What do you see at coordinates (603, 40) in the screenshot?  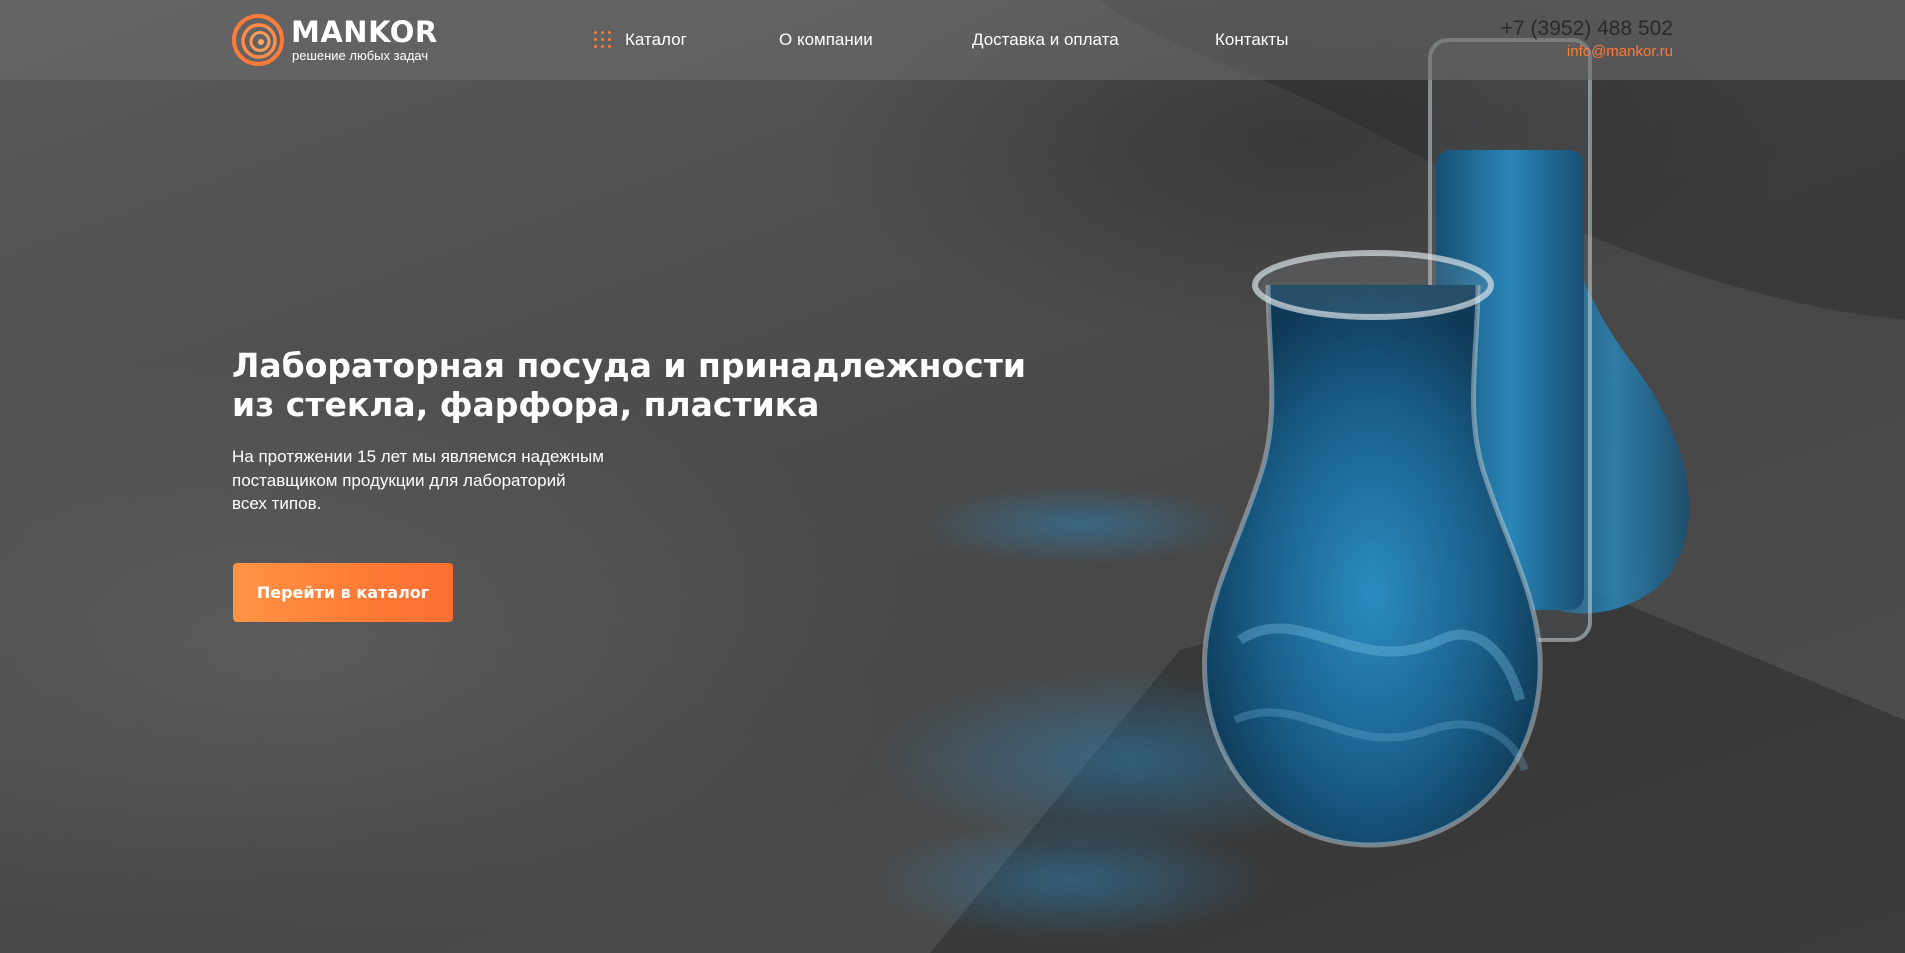 I see `grid-dots-icon` at bounding box center [603, 40].